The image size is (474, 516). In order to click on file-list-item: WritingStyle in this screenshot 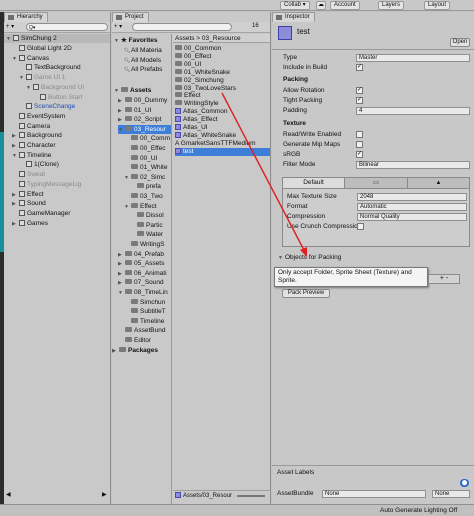, I will do `click(222, 104)`.